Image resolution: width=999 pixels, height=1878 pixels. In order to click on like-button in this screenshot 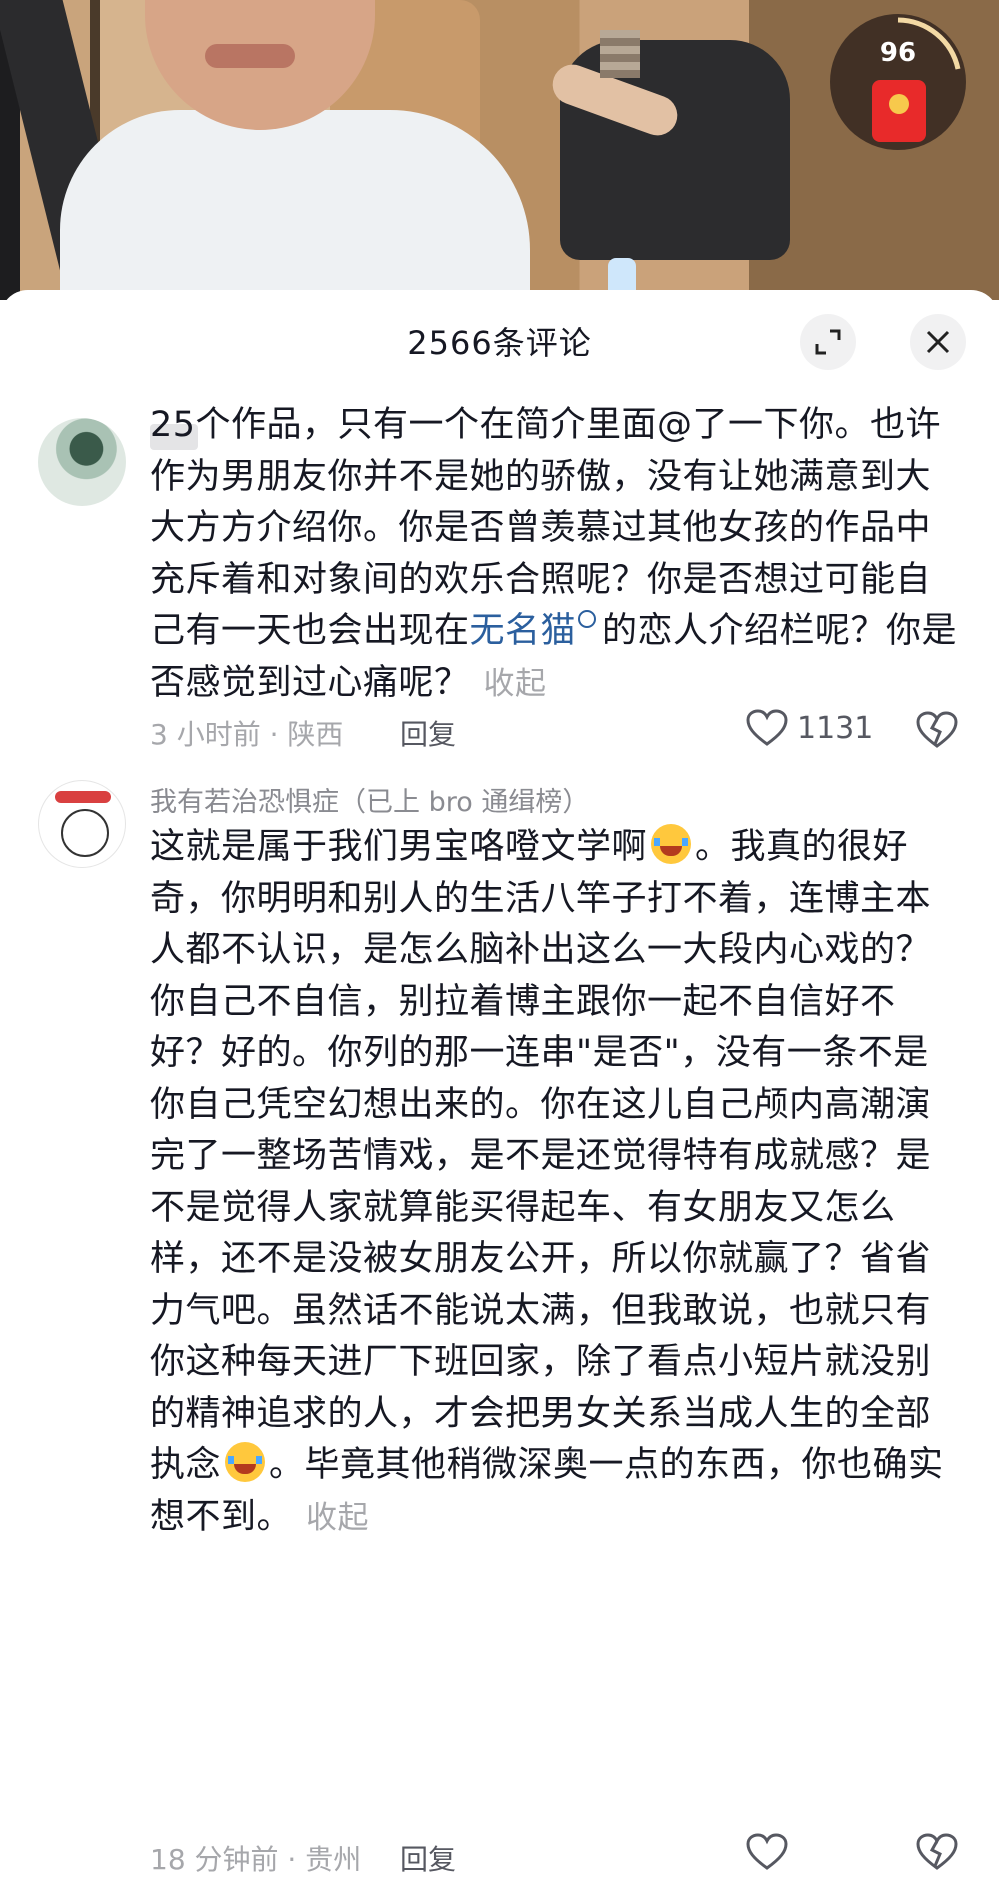, I will do `click(767, 1852)`.